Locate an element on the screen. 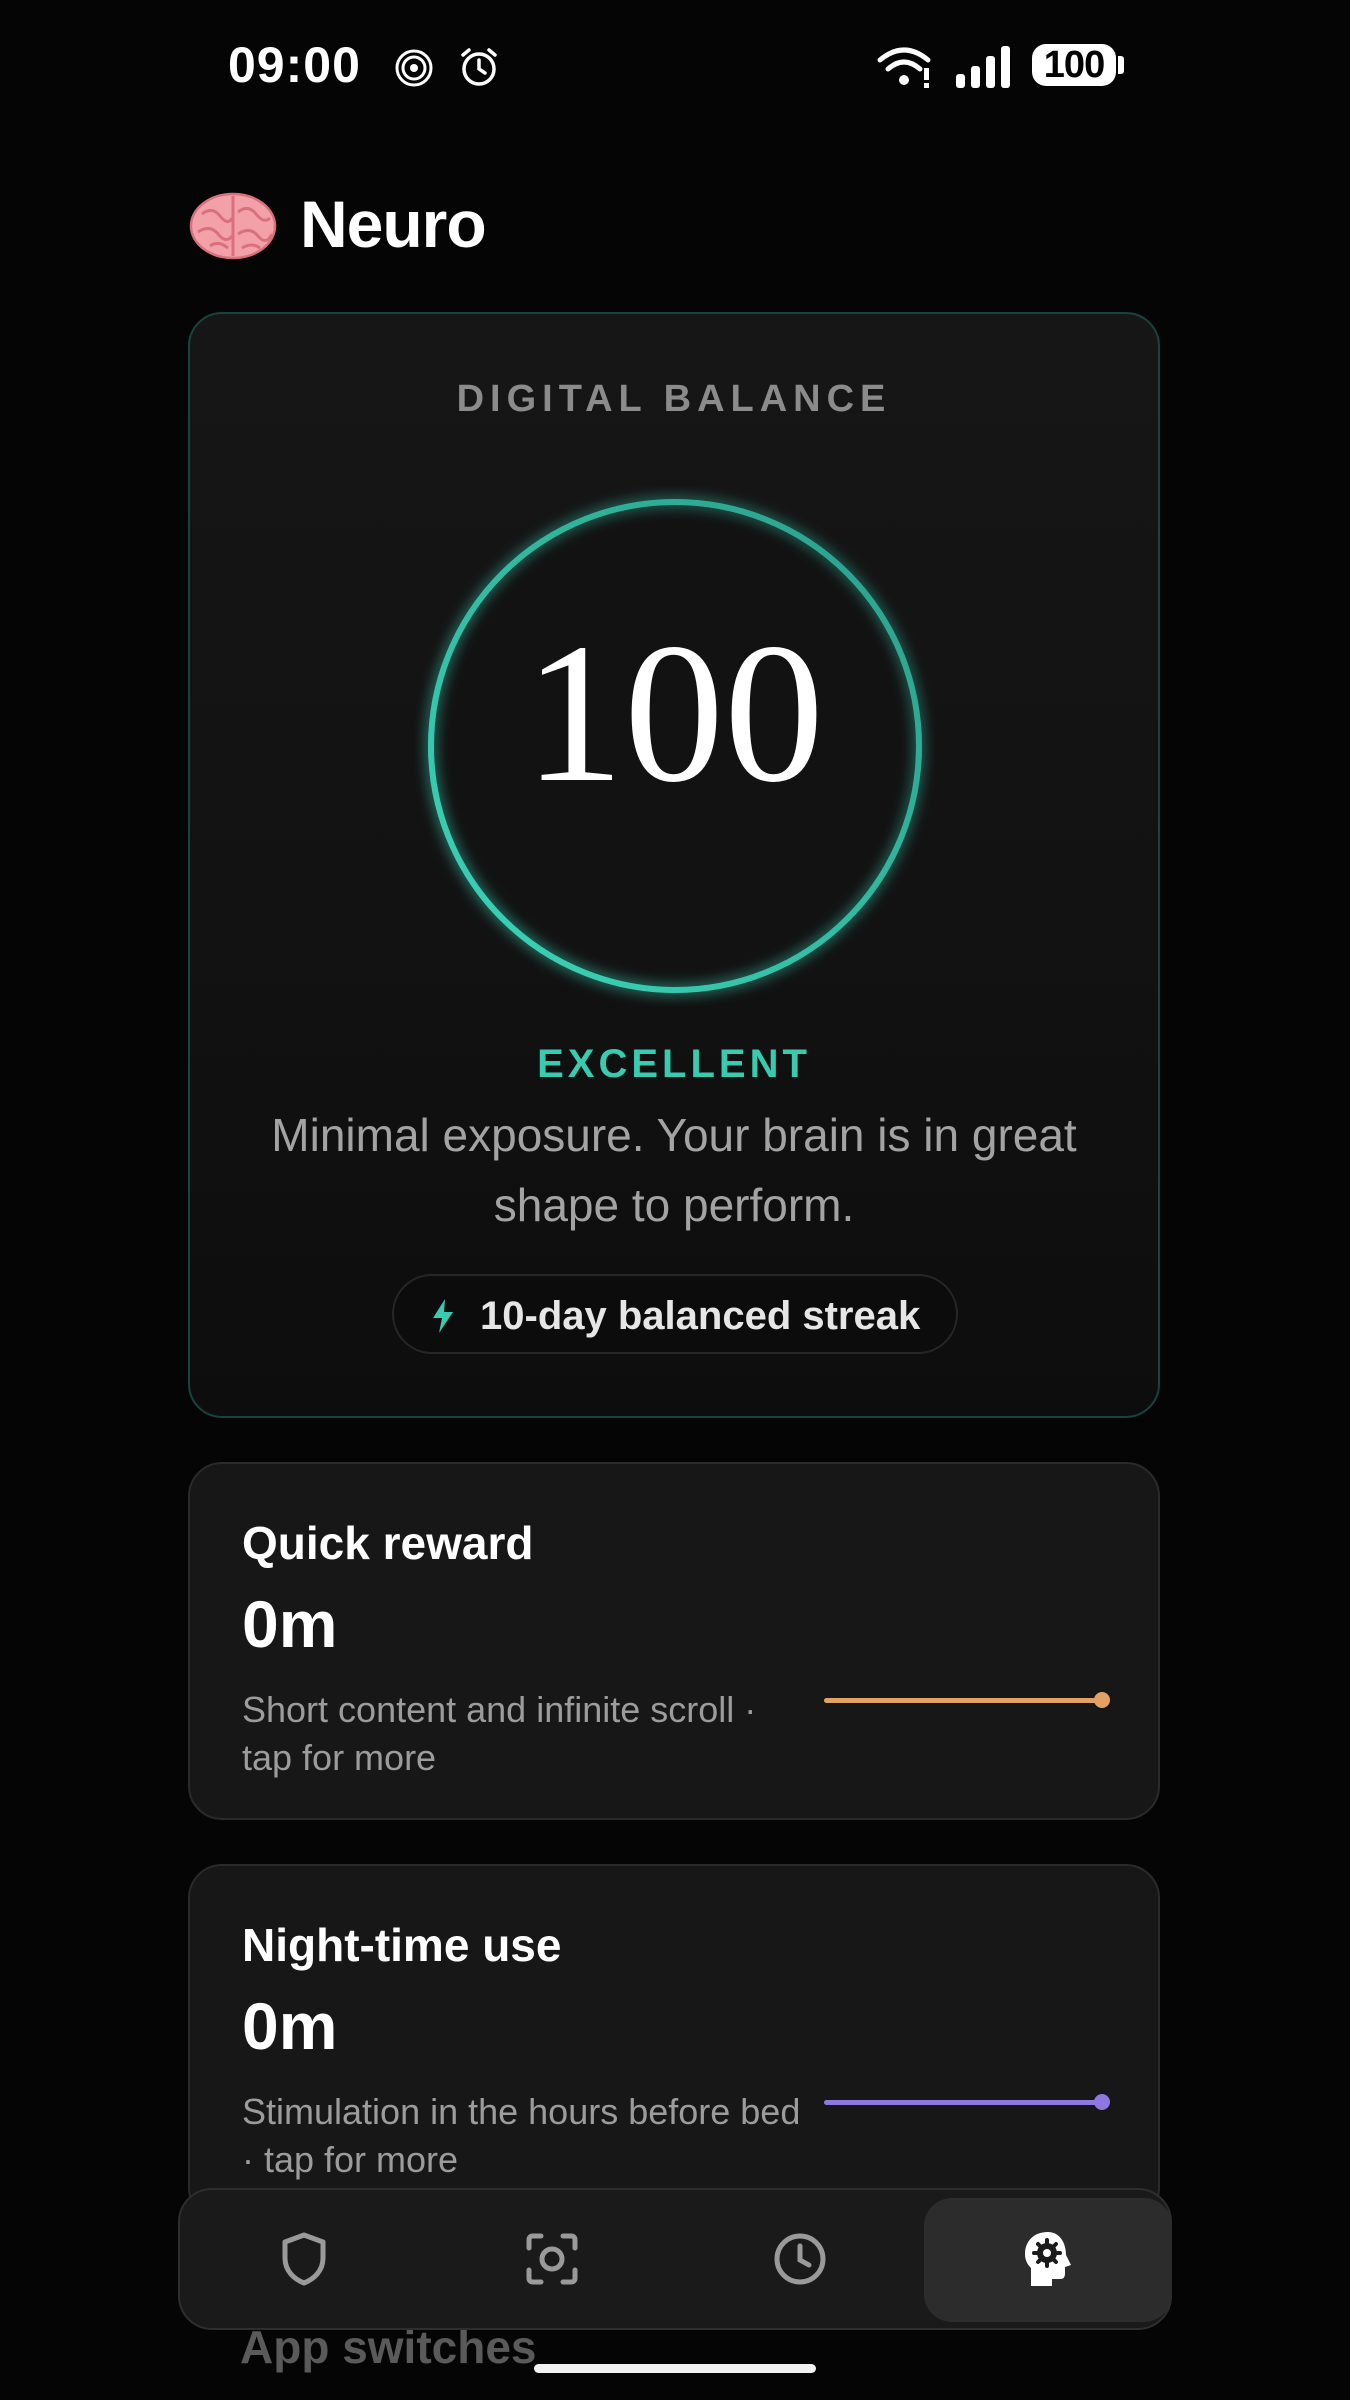 The height and width of the screenshot is (2400, 1350). hotspot-icon is located at coordinates (414, 68).